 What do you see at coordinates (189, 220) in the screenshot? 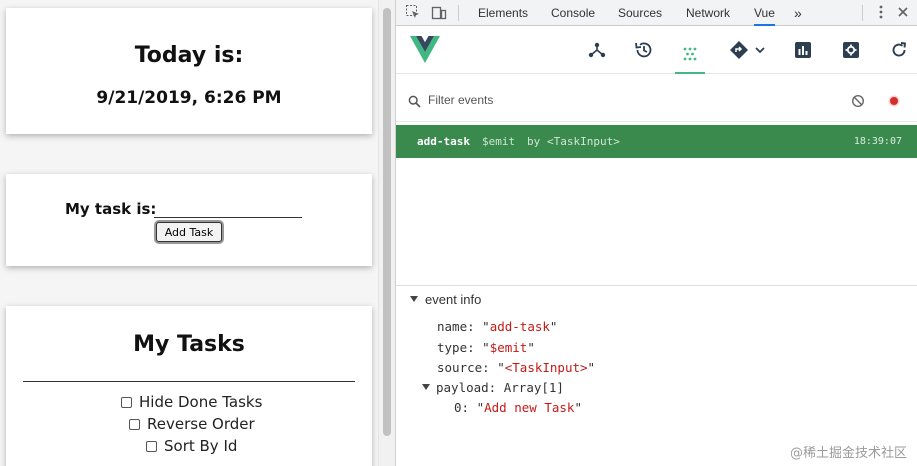
I see `task-input-card: My task is: Add Task` at bounding box center [189, 220].